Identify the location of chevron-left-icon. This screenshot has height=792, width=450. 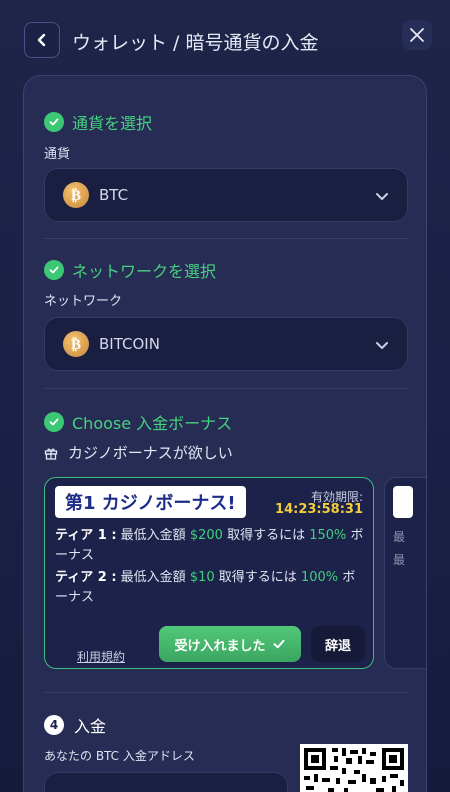
(41, 40).